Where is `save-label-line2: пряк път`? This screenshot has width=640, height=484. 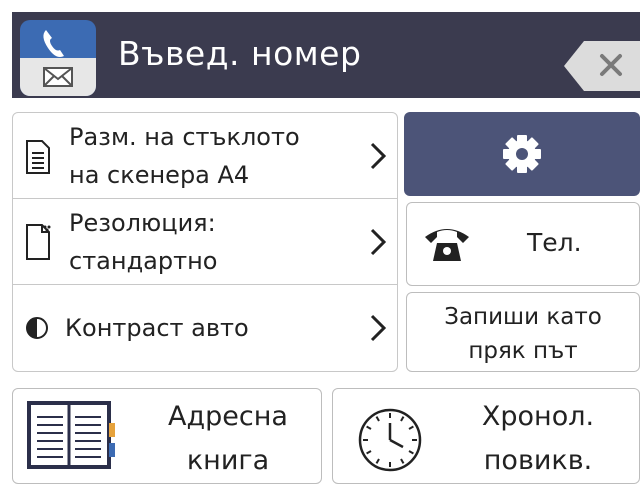
save-label-line2: пряк път is located at coordinates (523, 351).